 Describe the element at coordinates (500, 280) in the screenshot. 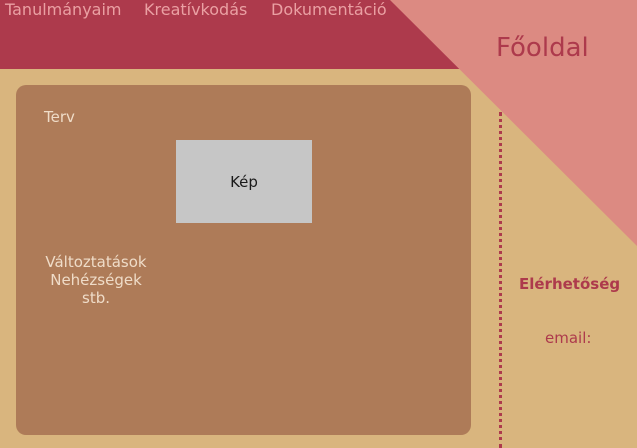

I see `dotted-divider` at that location.